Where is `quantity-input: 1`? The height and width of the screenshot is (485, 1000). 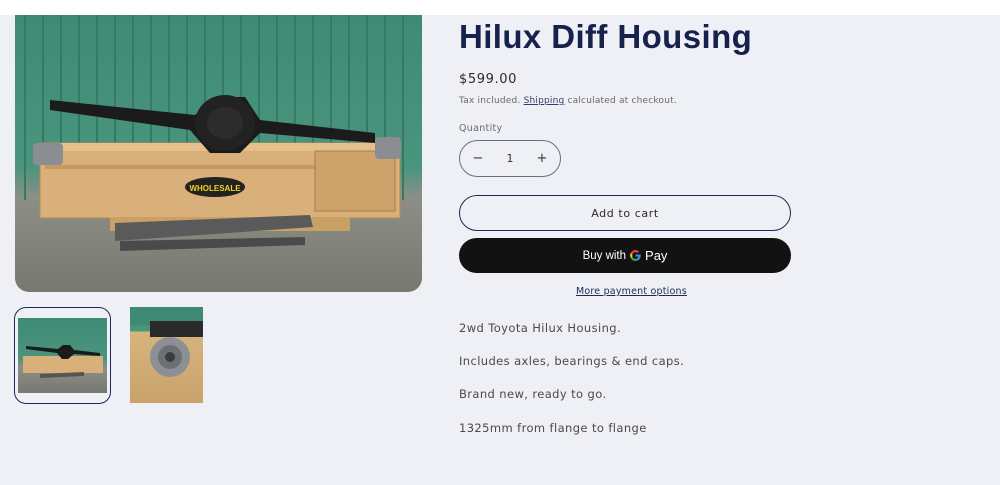
quantity-input: 1 is located at coordinates (510, 158).